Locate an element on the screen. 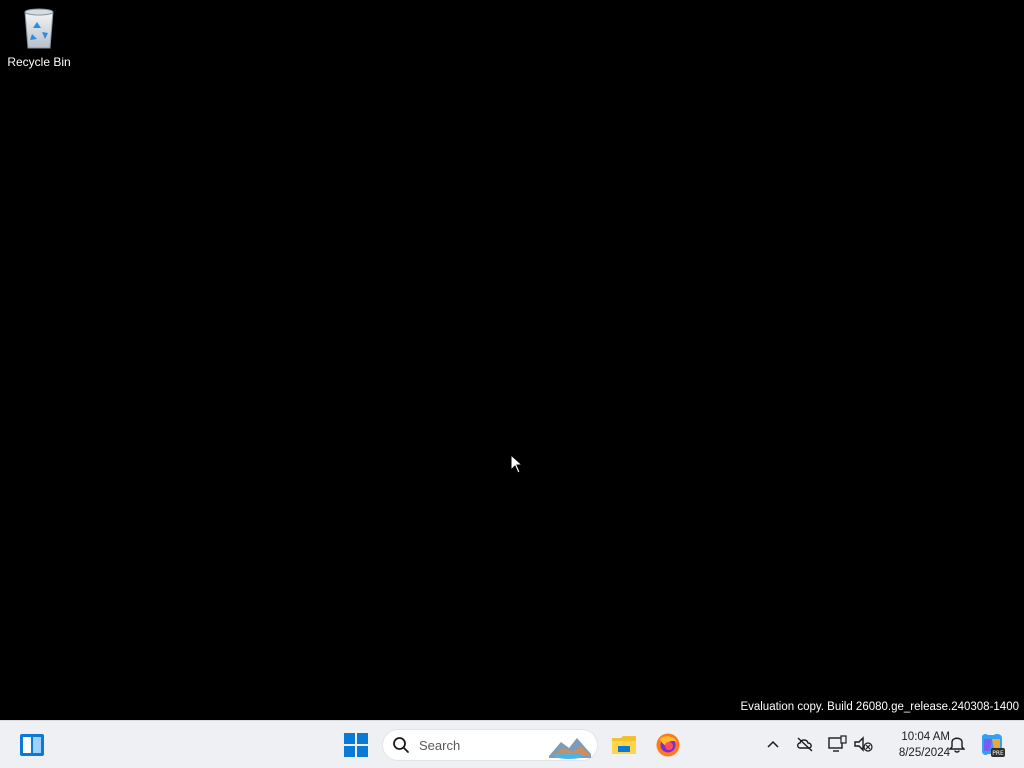  copilot-pre-icon: PRE is located at coordinates (992, 745).